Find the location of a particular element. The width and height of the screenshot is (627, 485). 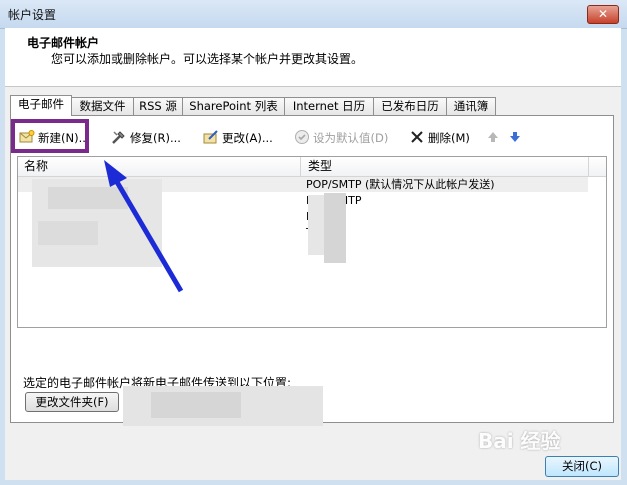

watermark: Bai 经验 is located at coordinates (519, 441).